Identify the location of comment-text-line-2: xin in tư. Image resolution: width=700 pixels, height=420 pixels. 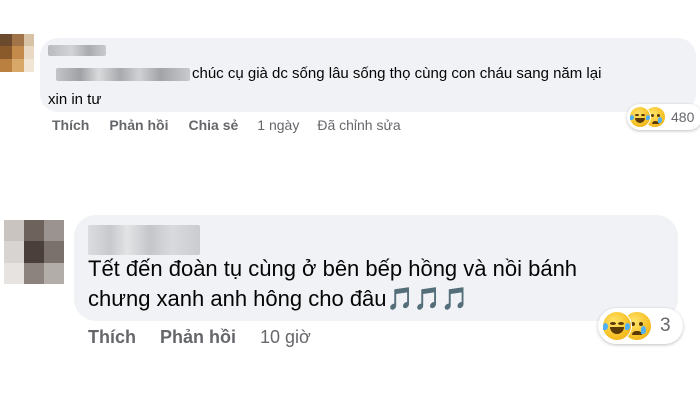
(75, 99).